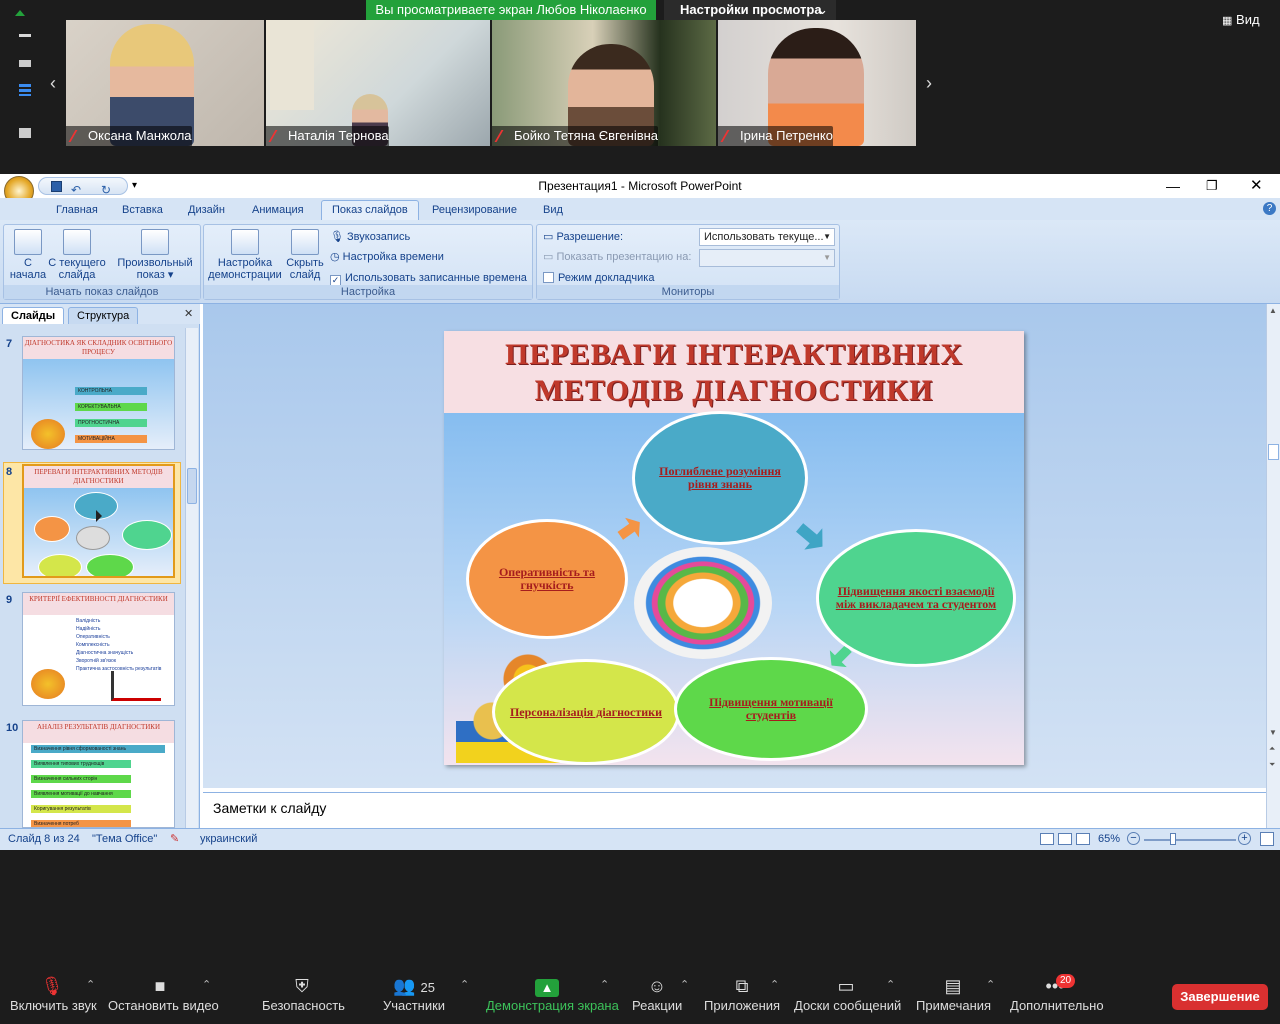 The image size is (1280, 1024). I want to click on from-start-button: С начала, so click(28, 255).